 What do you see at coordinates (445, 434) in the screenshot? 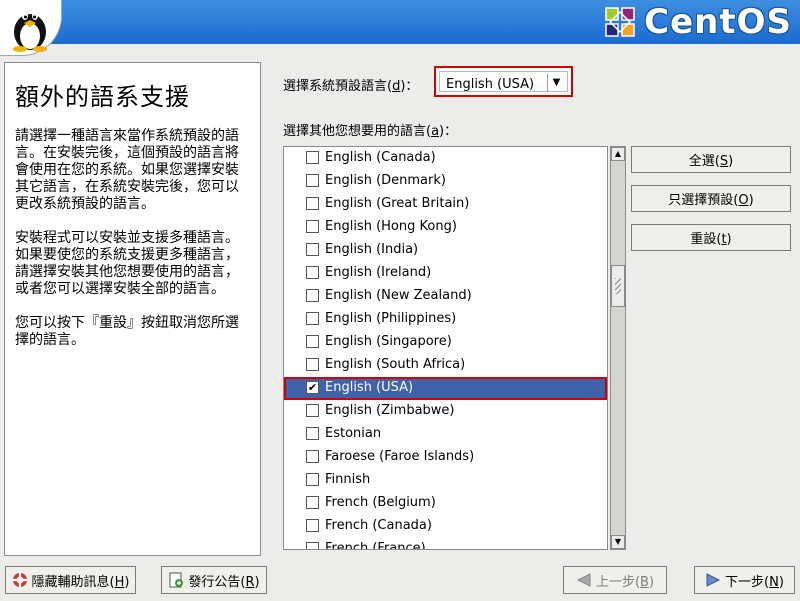
I see `language-list-item: Estonian` at bounding box center [445, 434].